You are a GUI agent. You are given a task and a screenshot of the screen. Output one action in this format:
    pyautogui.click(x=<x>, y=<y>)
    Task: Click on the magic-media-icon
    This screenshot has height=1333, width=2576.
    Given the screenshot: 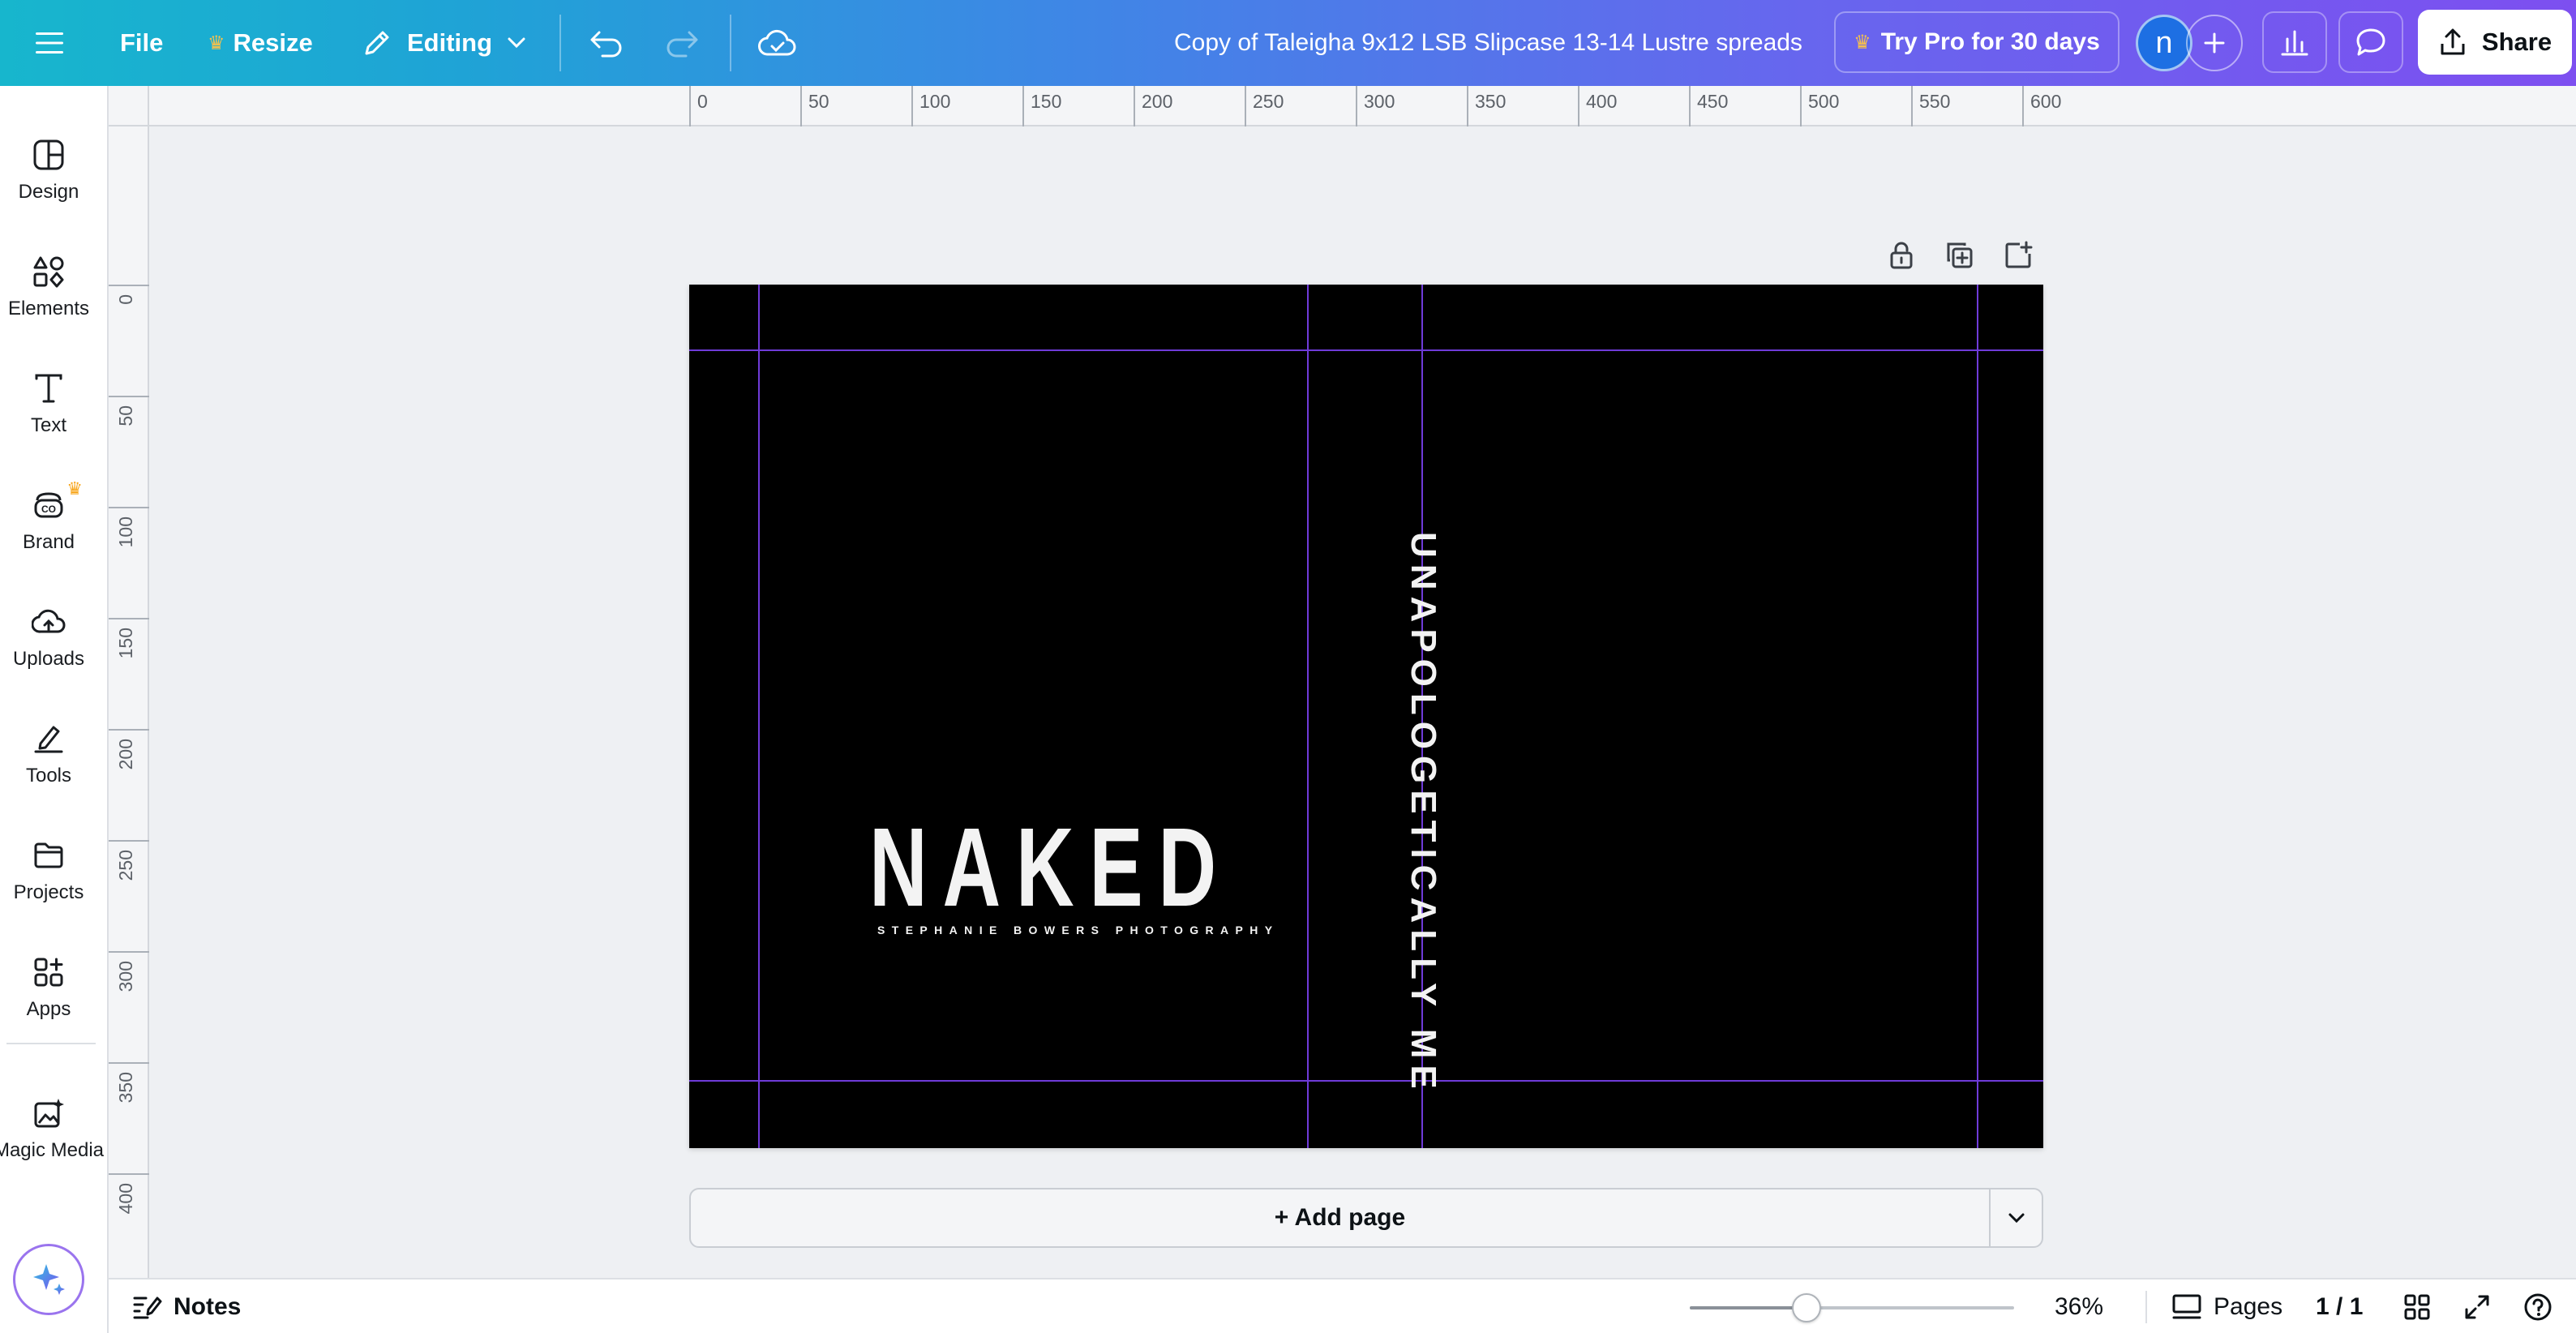 What is the action you would take?
    pyautogui.click(x=49, y=1113)
    